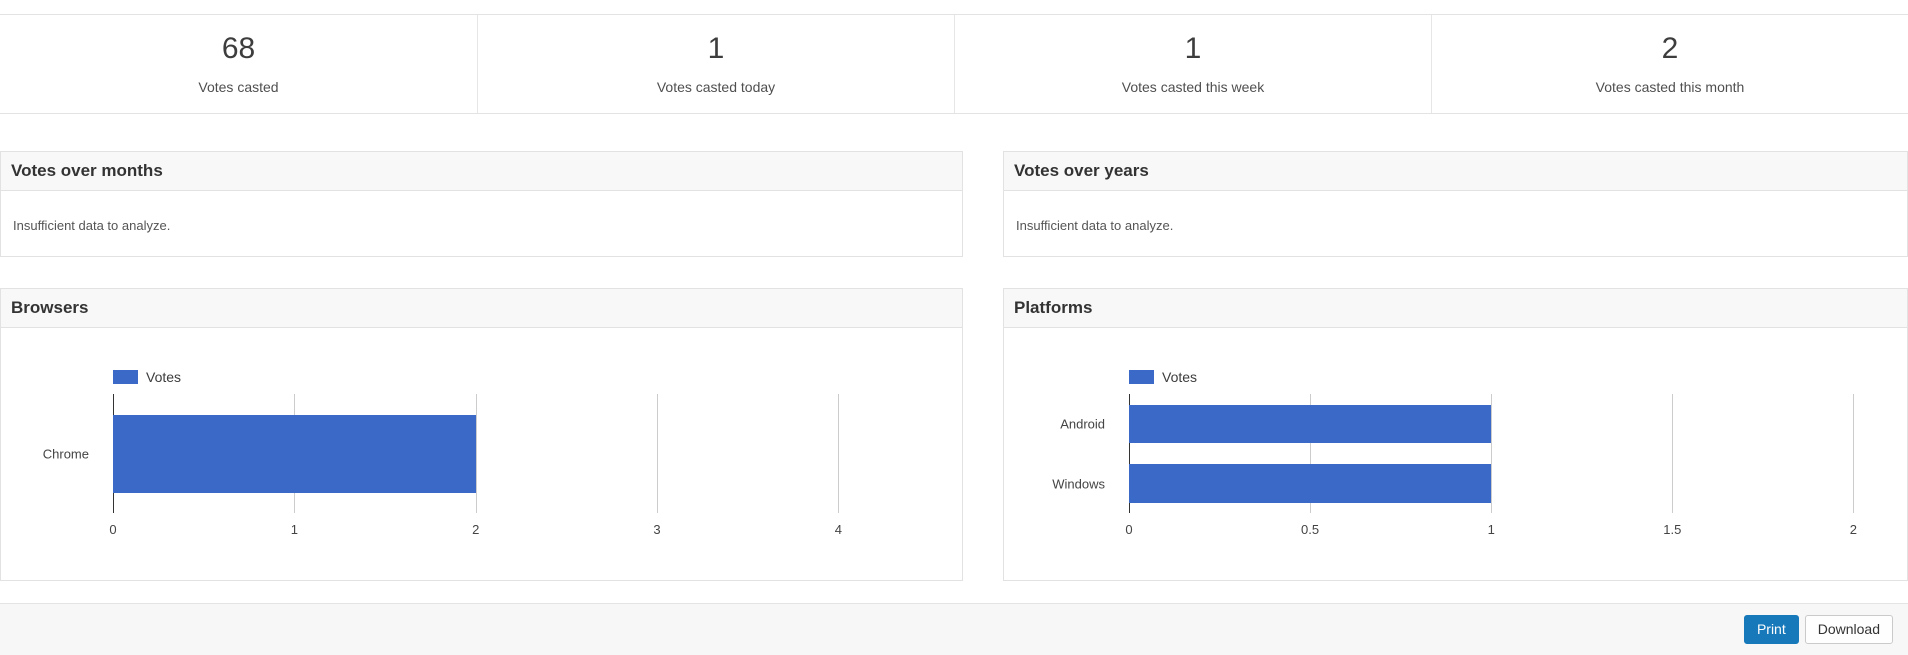  Describe the element at coordinates (481, 309) in the screenshot. I see `panel-title: Browsers` at that location.